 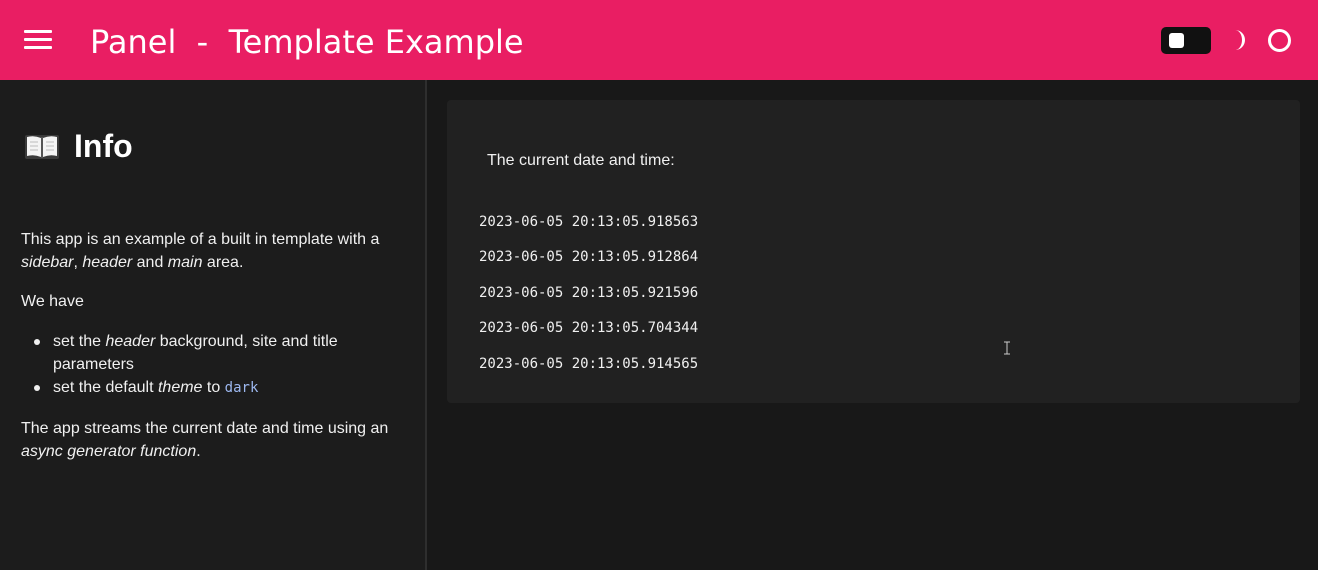 What do you see at coordinates (589, 257) in the screenshot?
I see `timestamp-row: 2023-06-05 20:13:05.912864` at bounding box center [589, 257].